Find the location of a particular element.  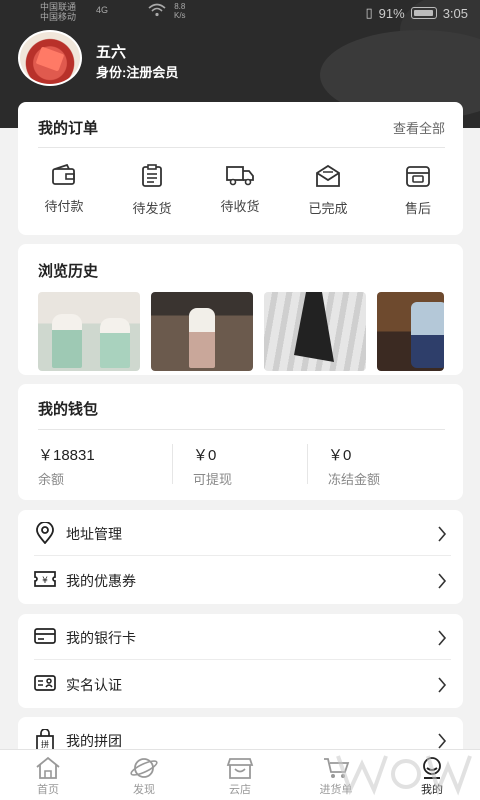

bank-card-row: 我的银行卡 is located at coordinates (242, 637).